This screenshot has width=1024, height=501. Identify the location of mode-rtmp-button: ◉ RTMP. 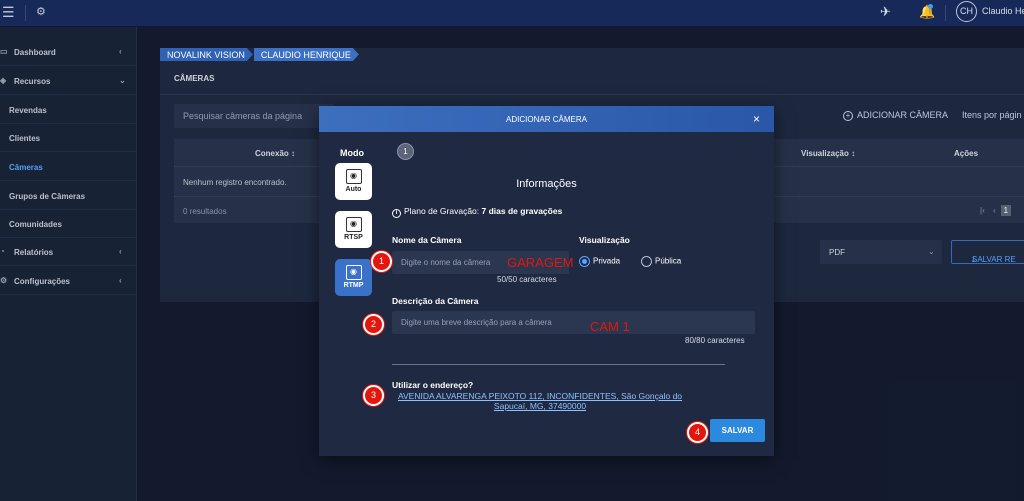
(353, 277).